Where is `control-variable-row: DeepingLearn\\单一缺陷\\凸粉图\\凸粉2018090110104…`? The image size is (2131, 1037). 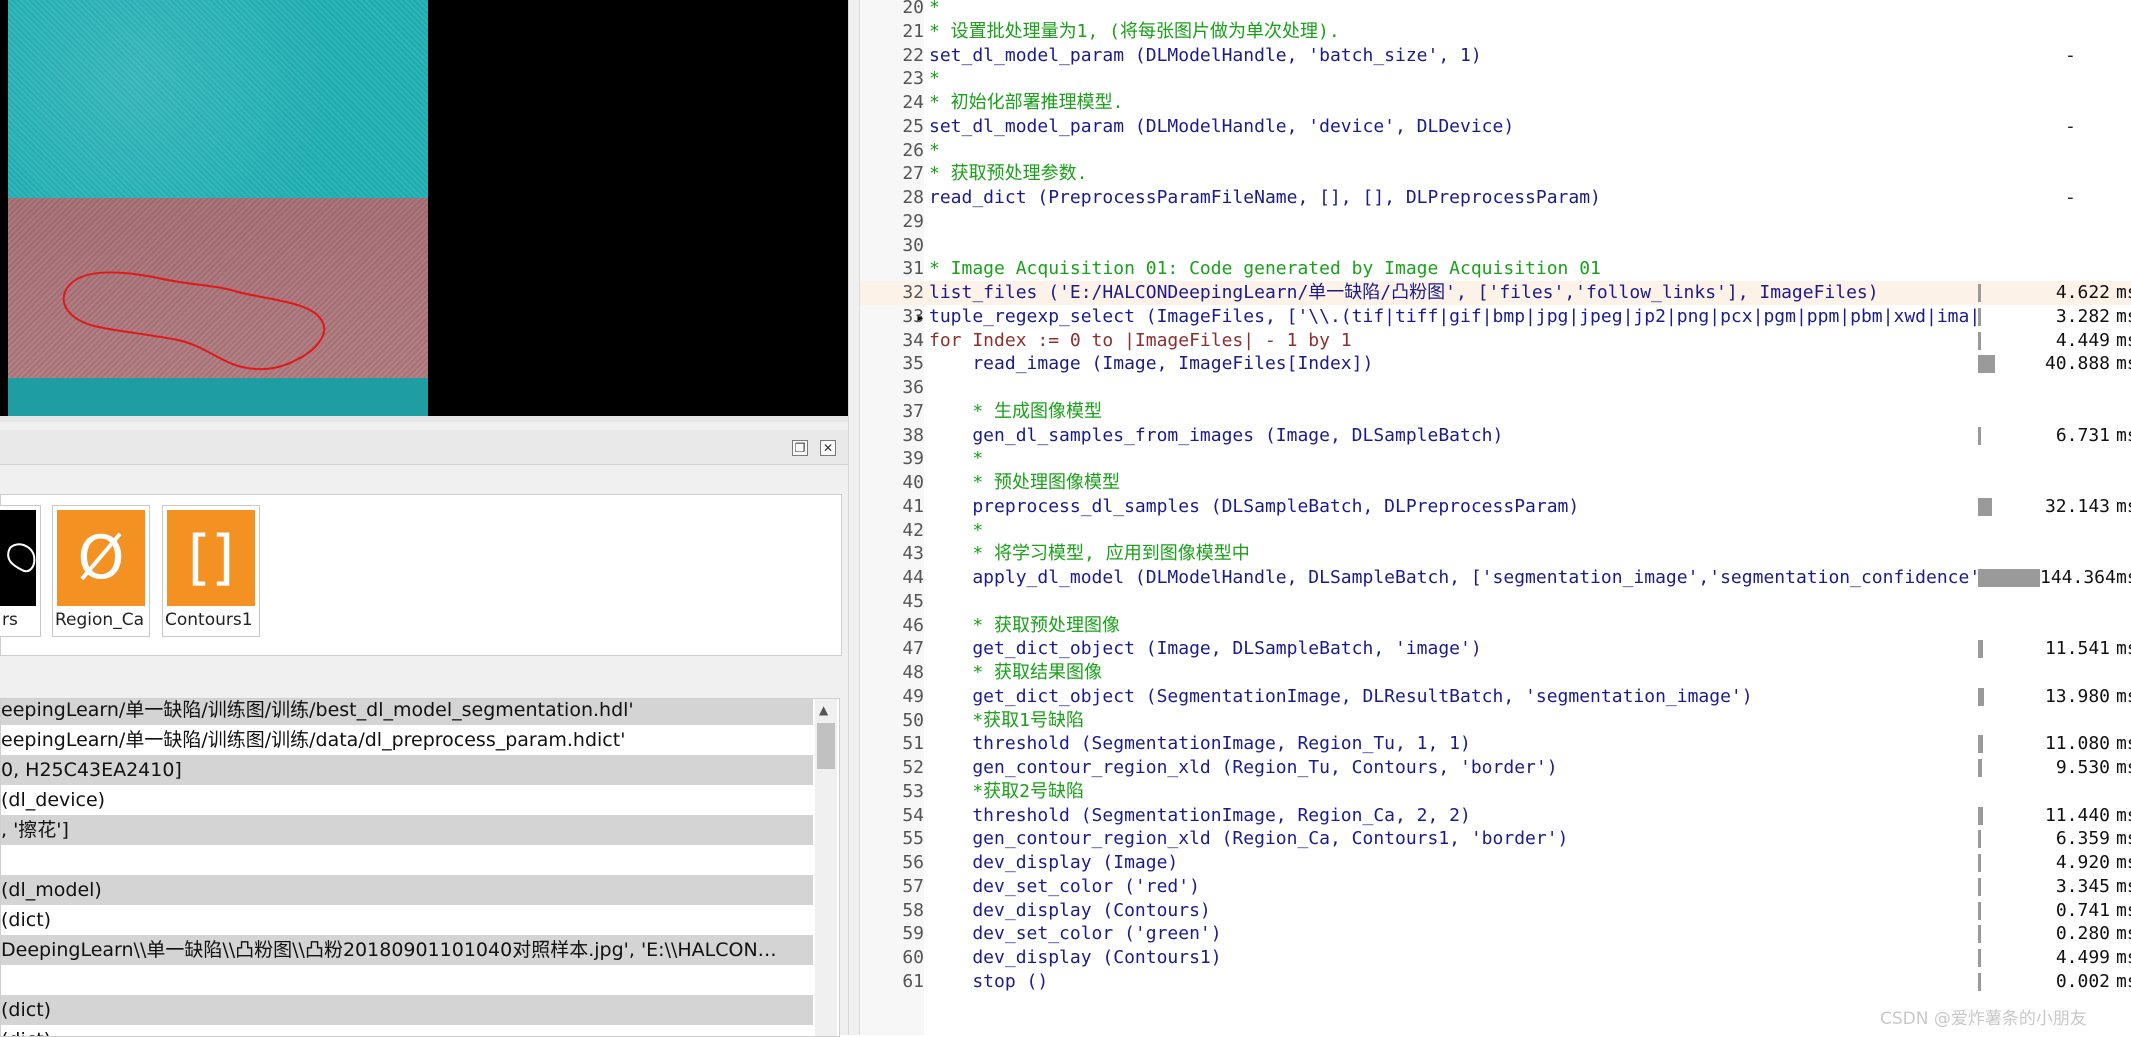 control-variable-row: DeepingLearn\\单一缺陷\\凸粉图\\凸粉2018090110104… is located at coordinates (407, 950).